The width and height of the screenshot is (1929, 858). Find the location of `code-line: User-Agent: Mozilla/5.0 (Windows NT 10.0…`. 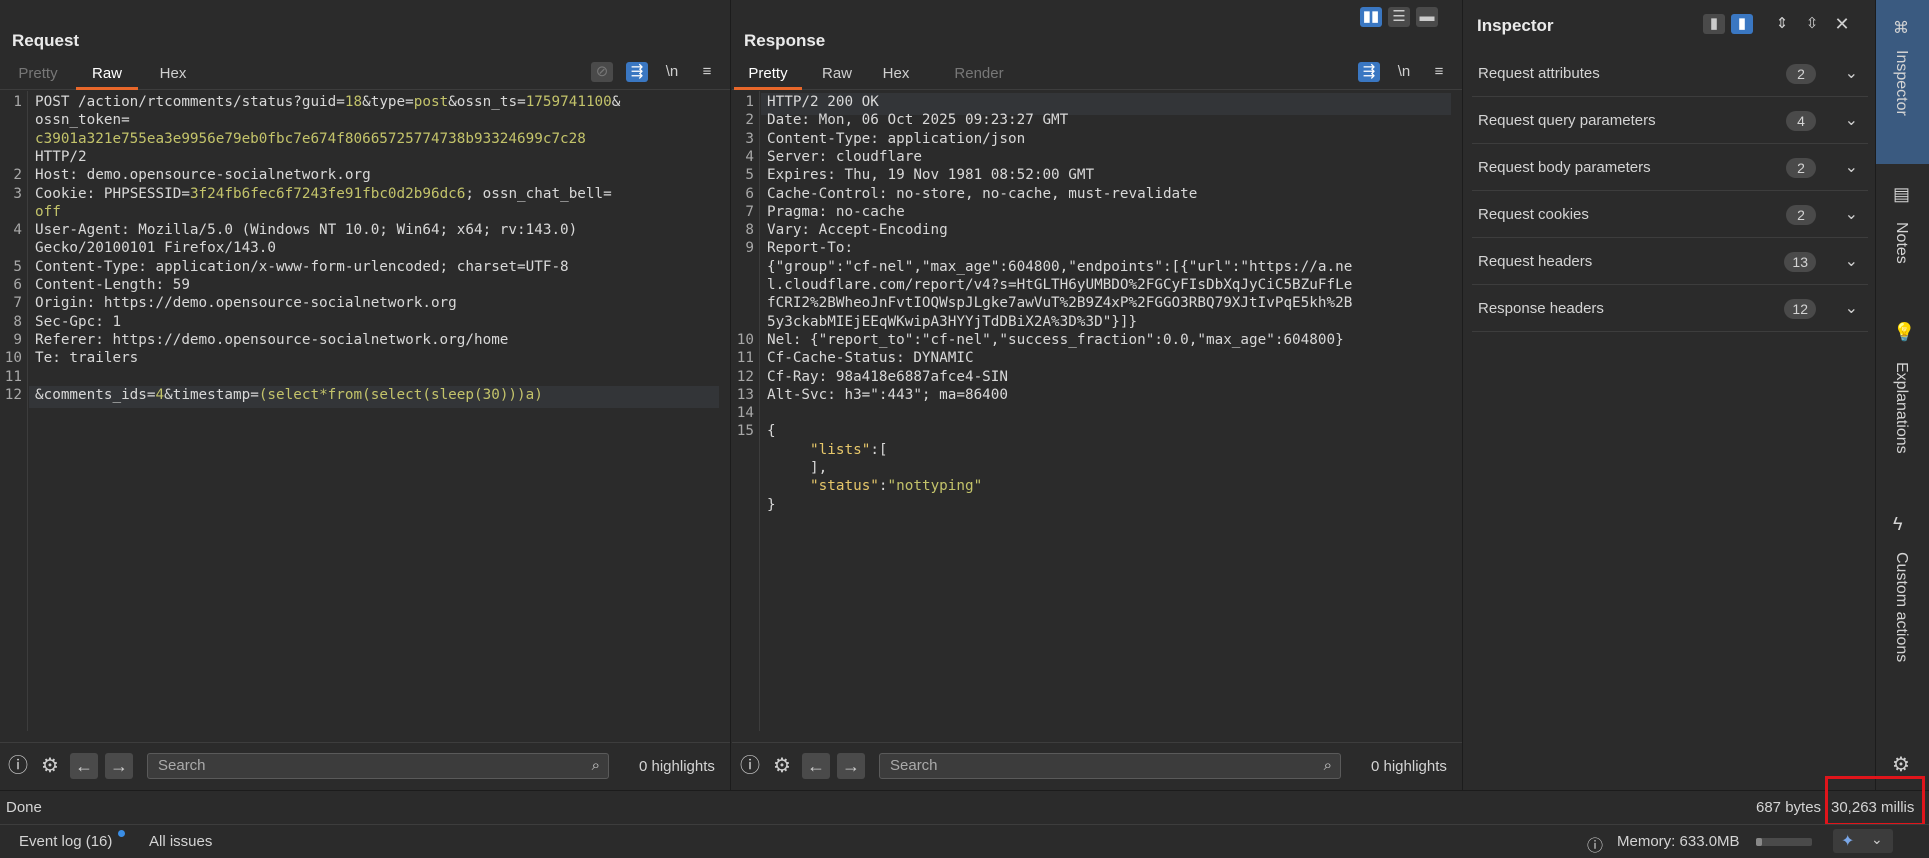

code-line: User-Agent: Mozilla/5.0 (Windows NT 10.0… is located at coordinates (306, 230).